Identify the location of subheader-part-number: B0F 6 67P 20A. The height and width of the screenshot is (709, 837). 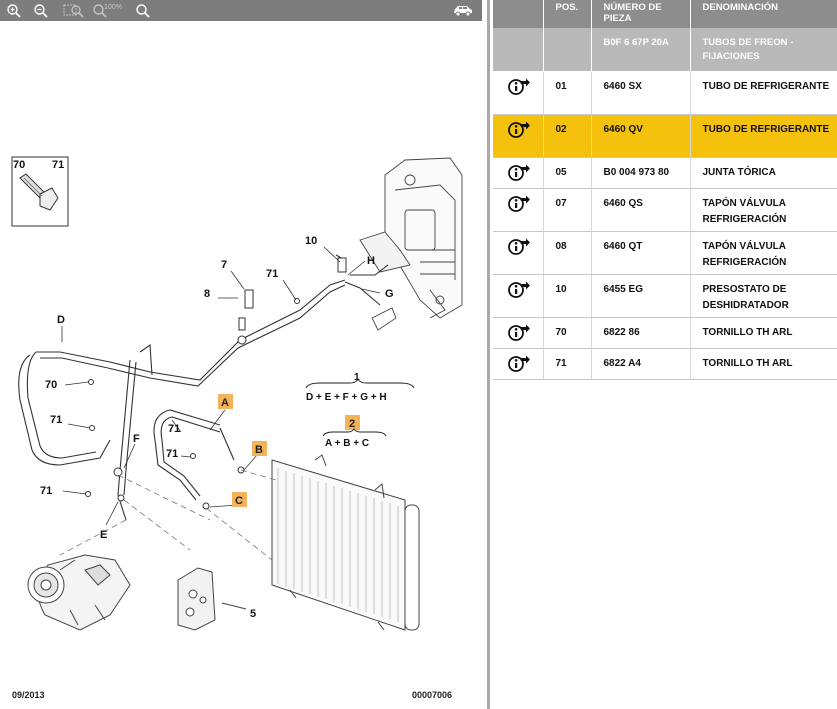
(641, 50).